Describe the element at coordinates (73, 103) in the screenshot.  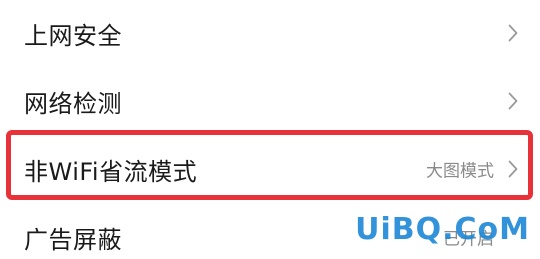
I see `settings-item-label: 网络检测` at that location.